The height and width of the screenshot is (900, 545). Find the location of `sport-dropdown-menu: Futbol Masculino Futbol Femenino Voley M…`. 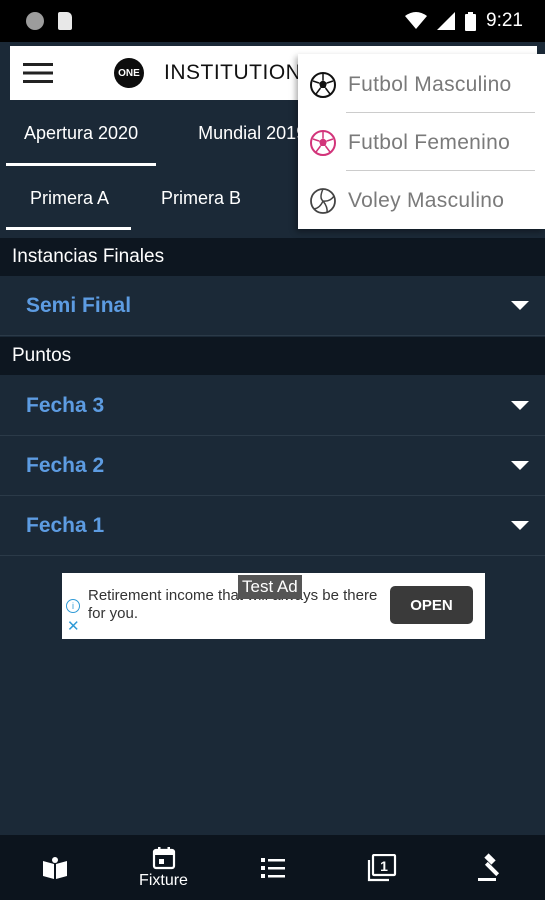

sport-dropdown-menu: Futbol Masculino Futbol Femenino Voley M… is located at coordinates (421, 141).